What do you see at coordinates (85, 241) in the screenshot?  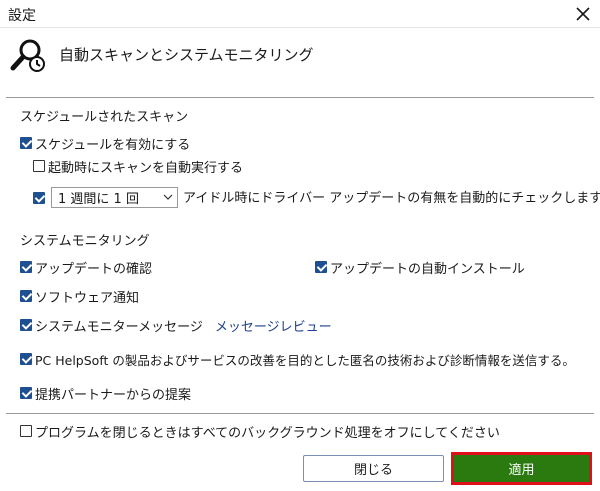 I see `system-monitoring-title: システムモニタリング` at bounding box center [85, 241].